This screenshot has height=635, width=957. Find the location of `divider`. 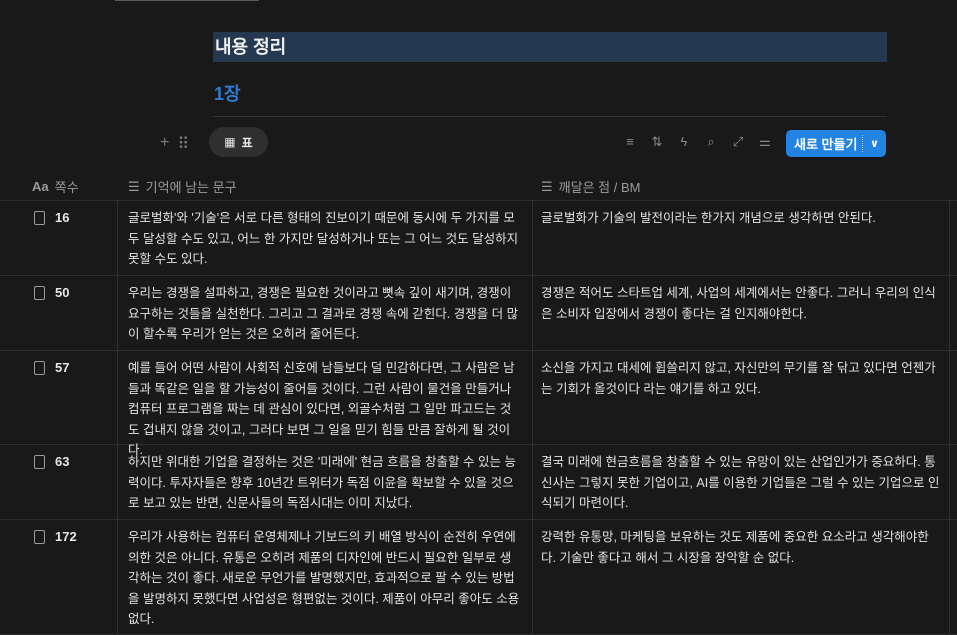

divider is located at coordinates (550, 116).